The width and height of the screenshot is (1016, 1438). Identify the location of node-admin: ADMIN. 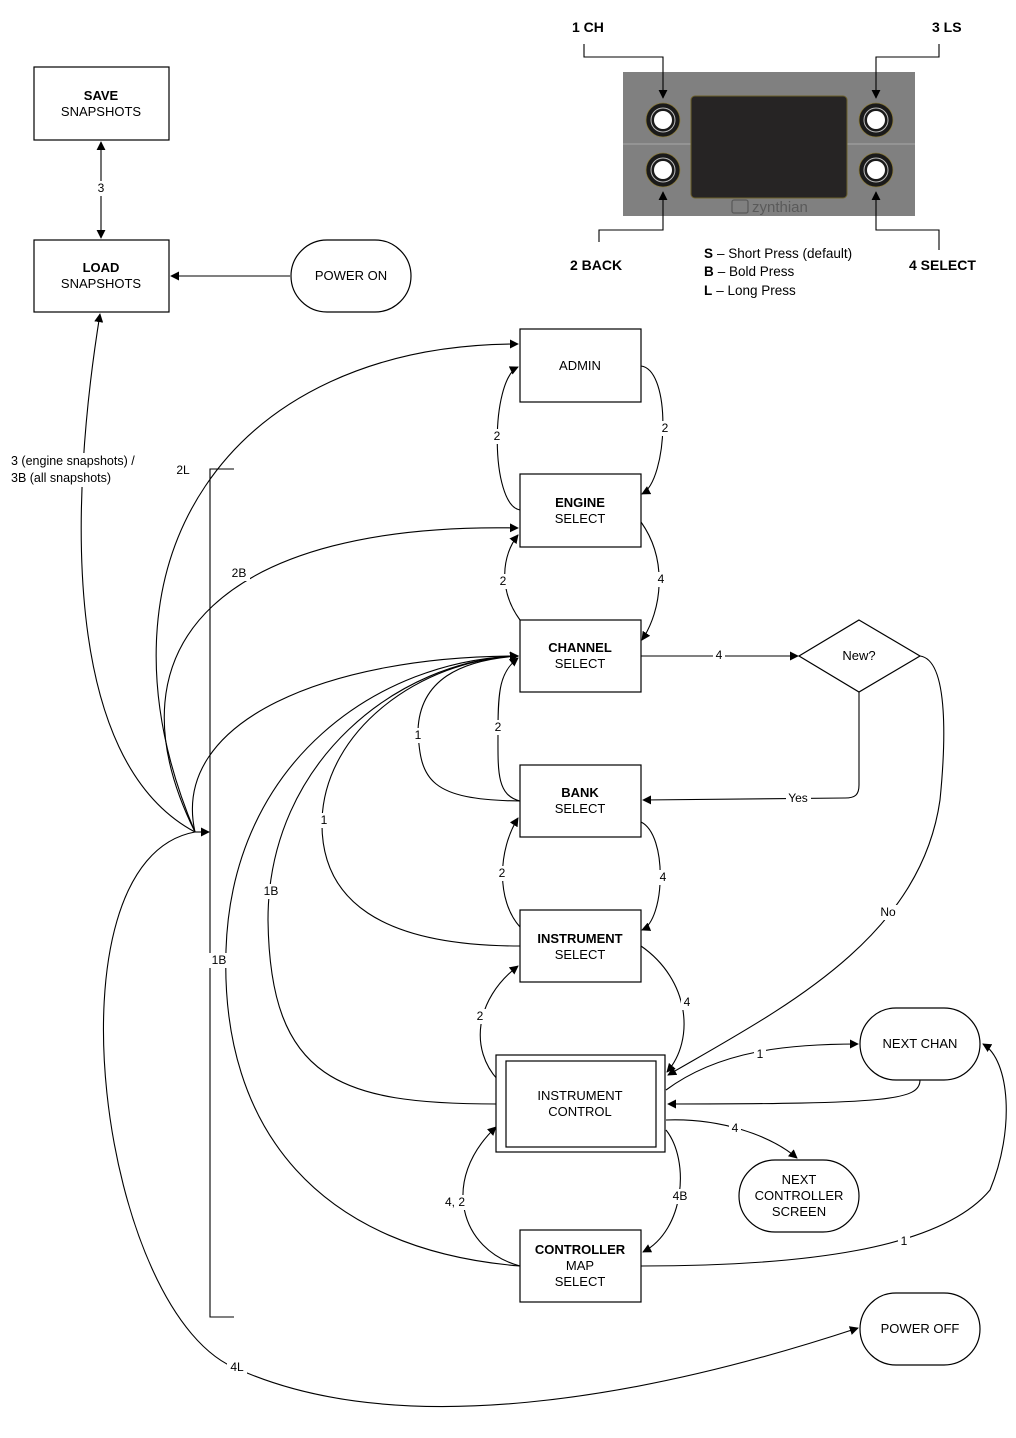
(580, 365).